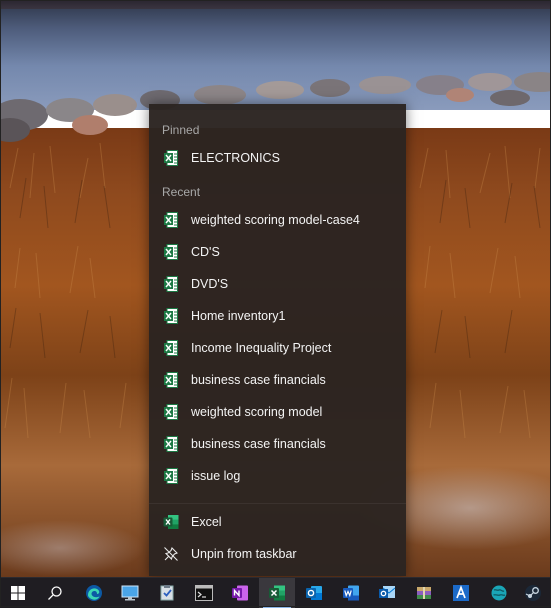 The height and width of the screenshot is (608, 551). I want to click on task-unpin-from-taskbar: Unpin from taskbar, so click(277, 554).